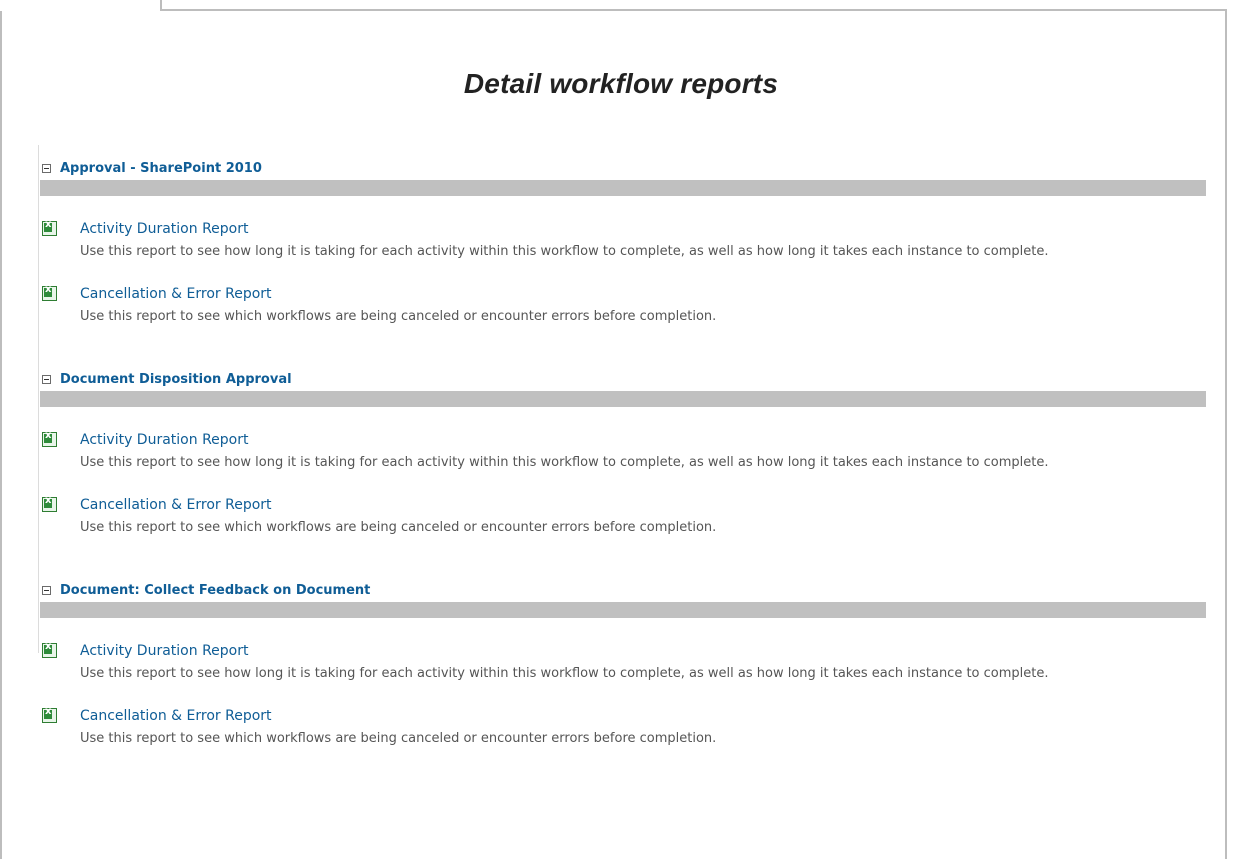 Image resolution: width=1234 pixels, height=859 pixels. What do you see at coordinates (81, 5) in the screenshot?
I see `top-tab` at bounding box center [81, 5].